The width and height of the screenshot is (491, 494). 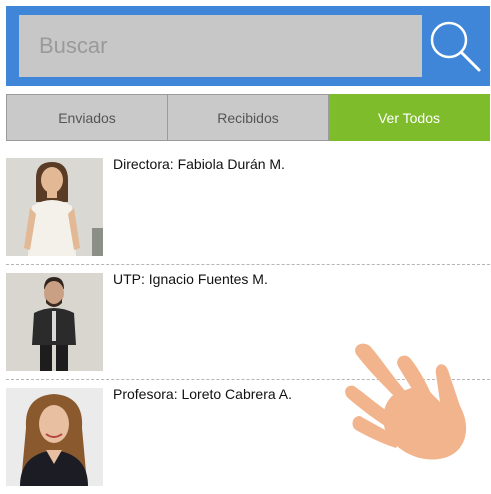 What do you see at coordinates (220, 46) in the screenshot?
I see `search-input` at bounding box center [220, 46].